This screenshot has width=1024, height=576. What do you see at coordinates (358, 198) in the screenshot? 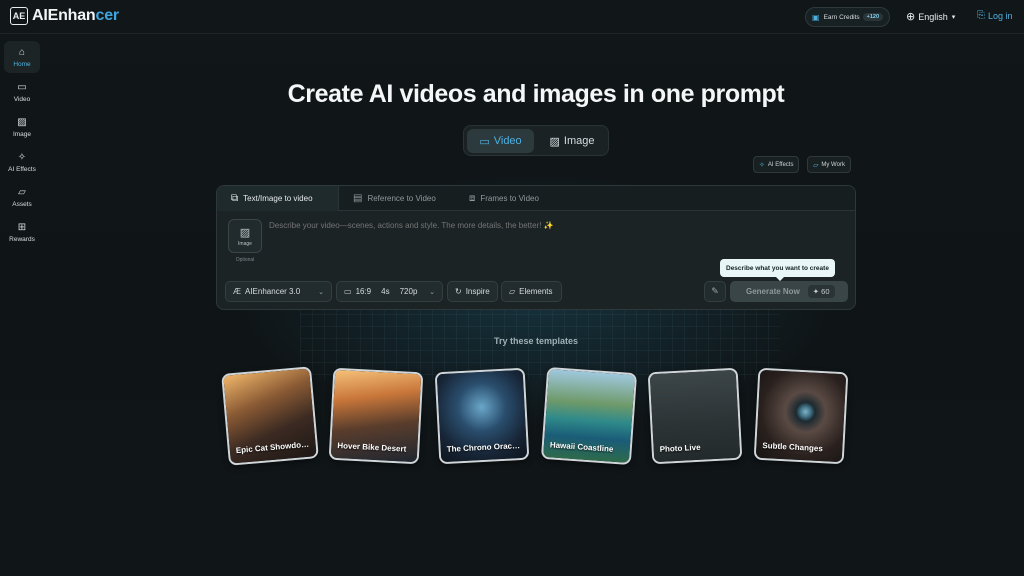
I see `reference-icon: ▤` at bounding box center [358, 198].